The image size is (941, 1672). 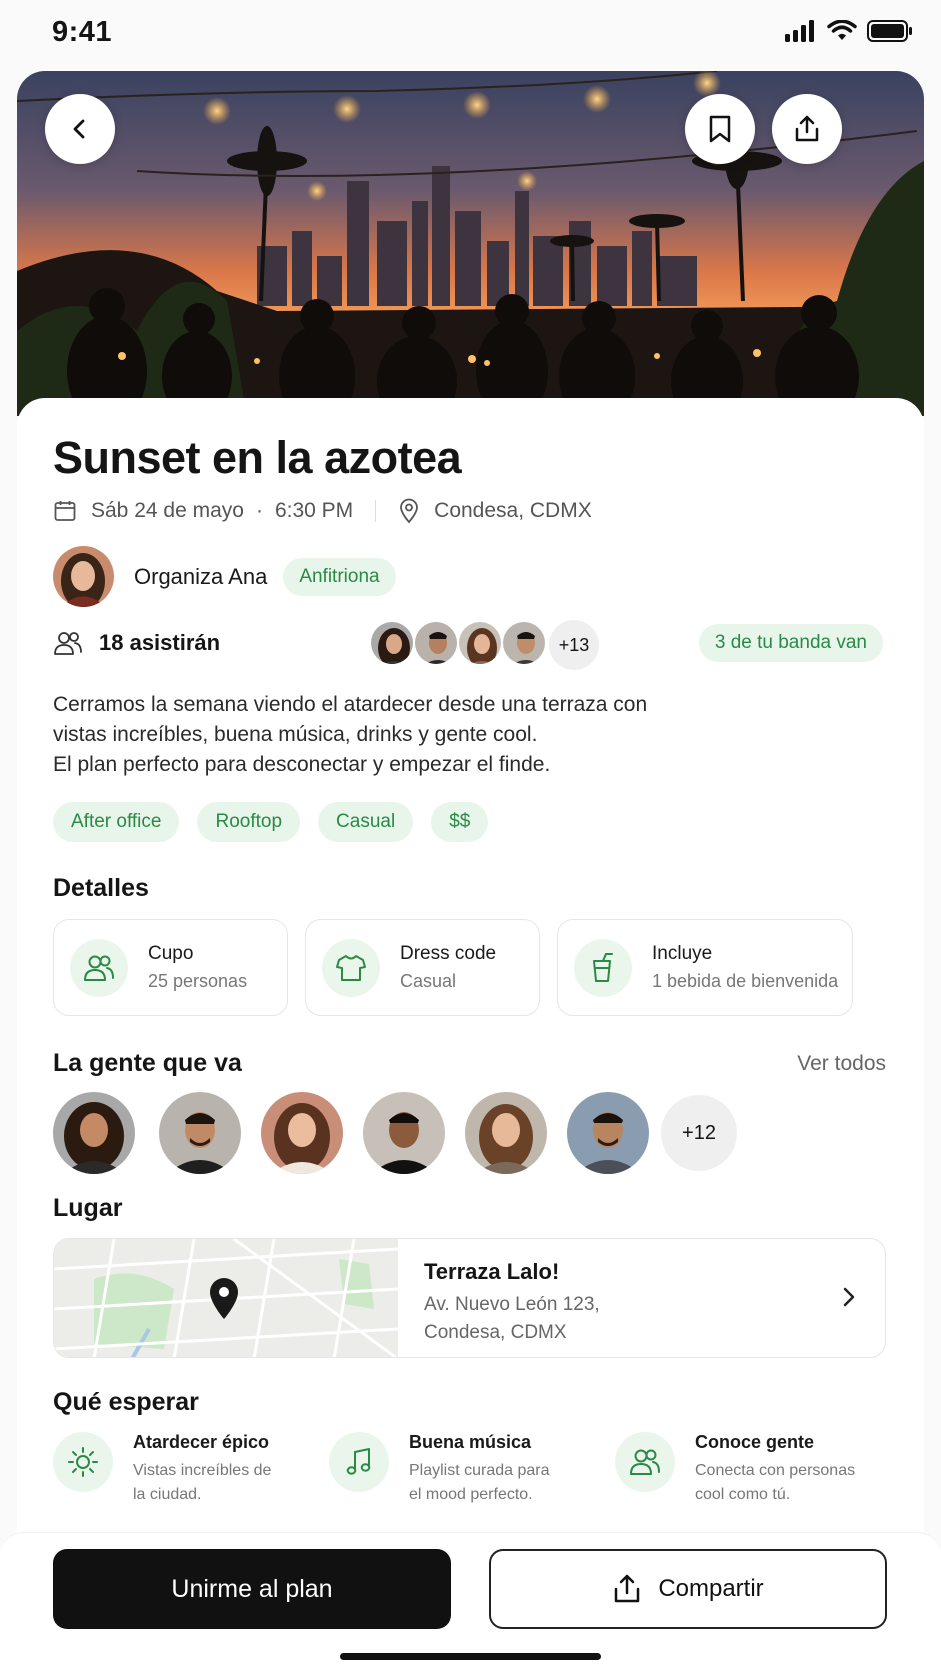 What do you see at coordinates (849, 1297) in the screenshot?
I see `chevron-right-icon` at bounding box center [849, 1297].